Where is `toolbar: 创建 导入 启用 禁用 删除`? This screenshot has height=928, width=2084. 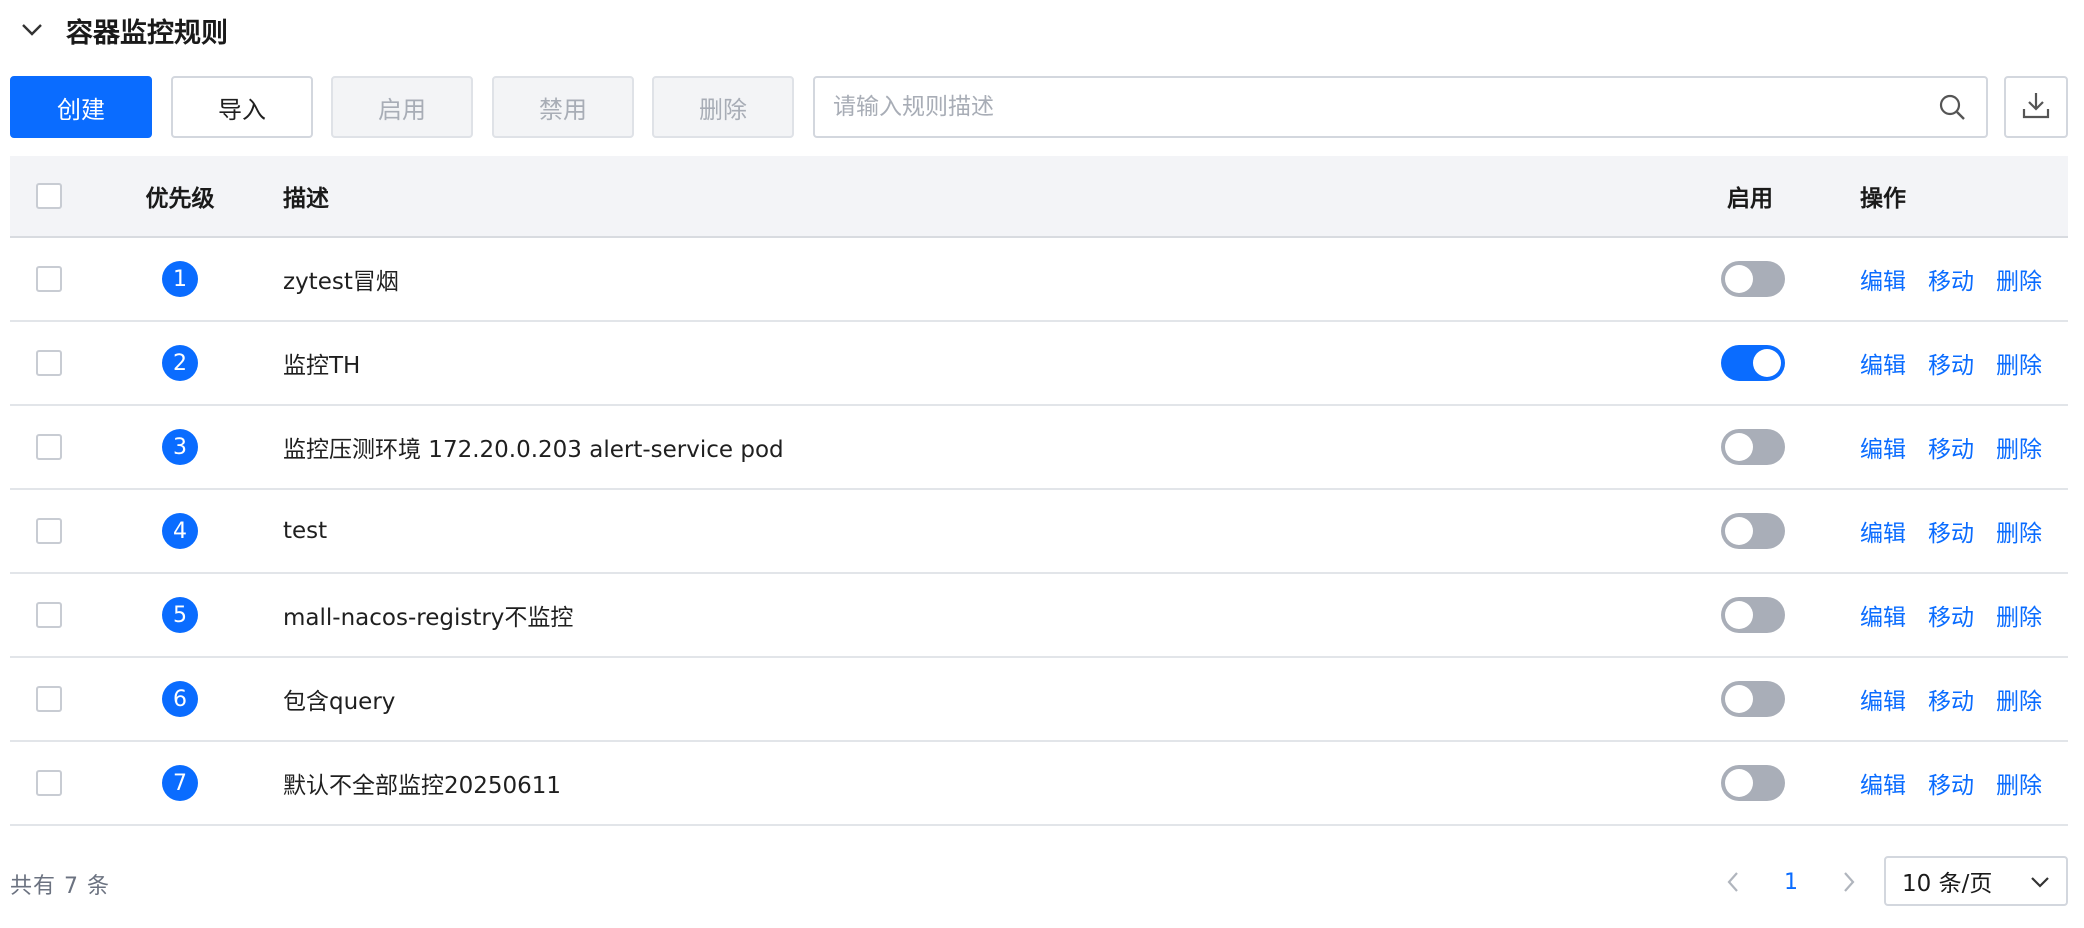 toolbar: 创建 导入 启用 禁用 删除 is located at coordinates (1039, 108).